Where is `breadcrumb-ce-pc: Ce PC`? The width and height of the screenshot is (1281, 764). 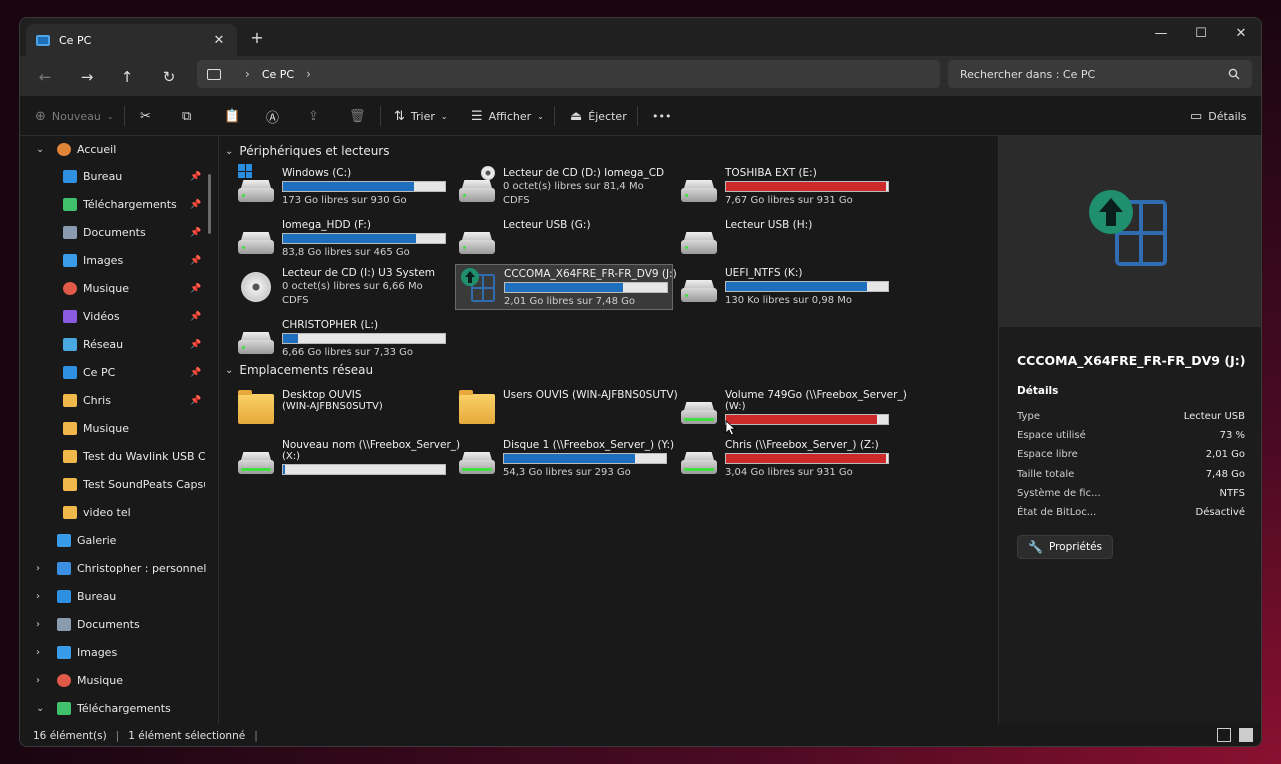 breadcrumb-ce-pc: Ce PC is located at coordinates (278, 74).